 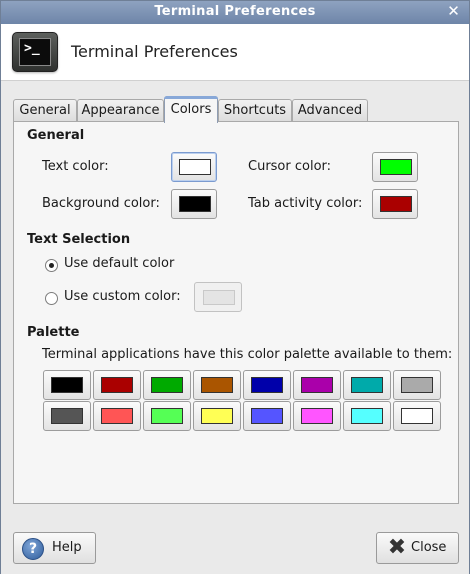 I want to click on text-color-swatch, so click(x=195, y=167).